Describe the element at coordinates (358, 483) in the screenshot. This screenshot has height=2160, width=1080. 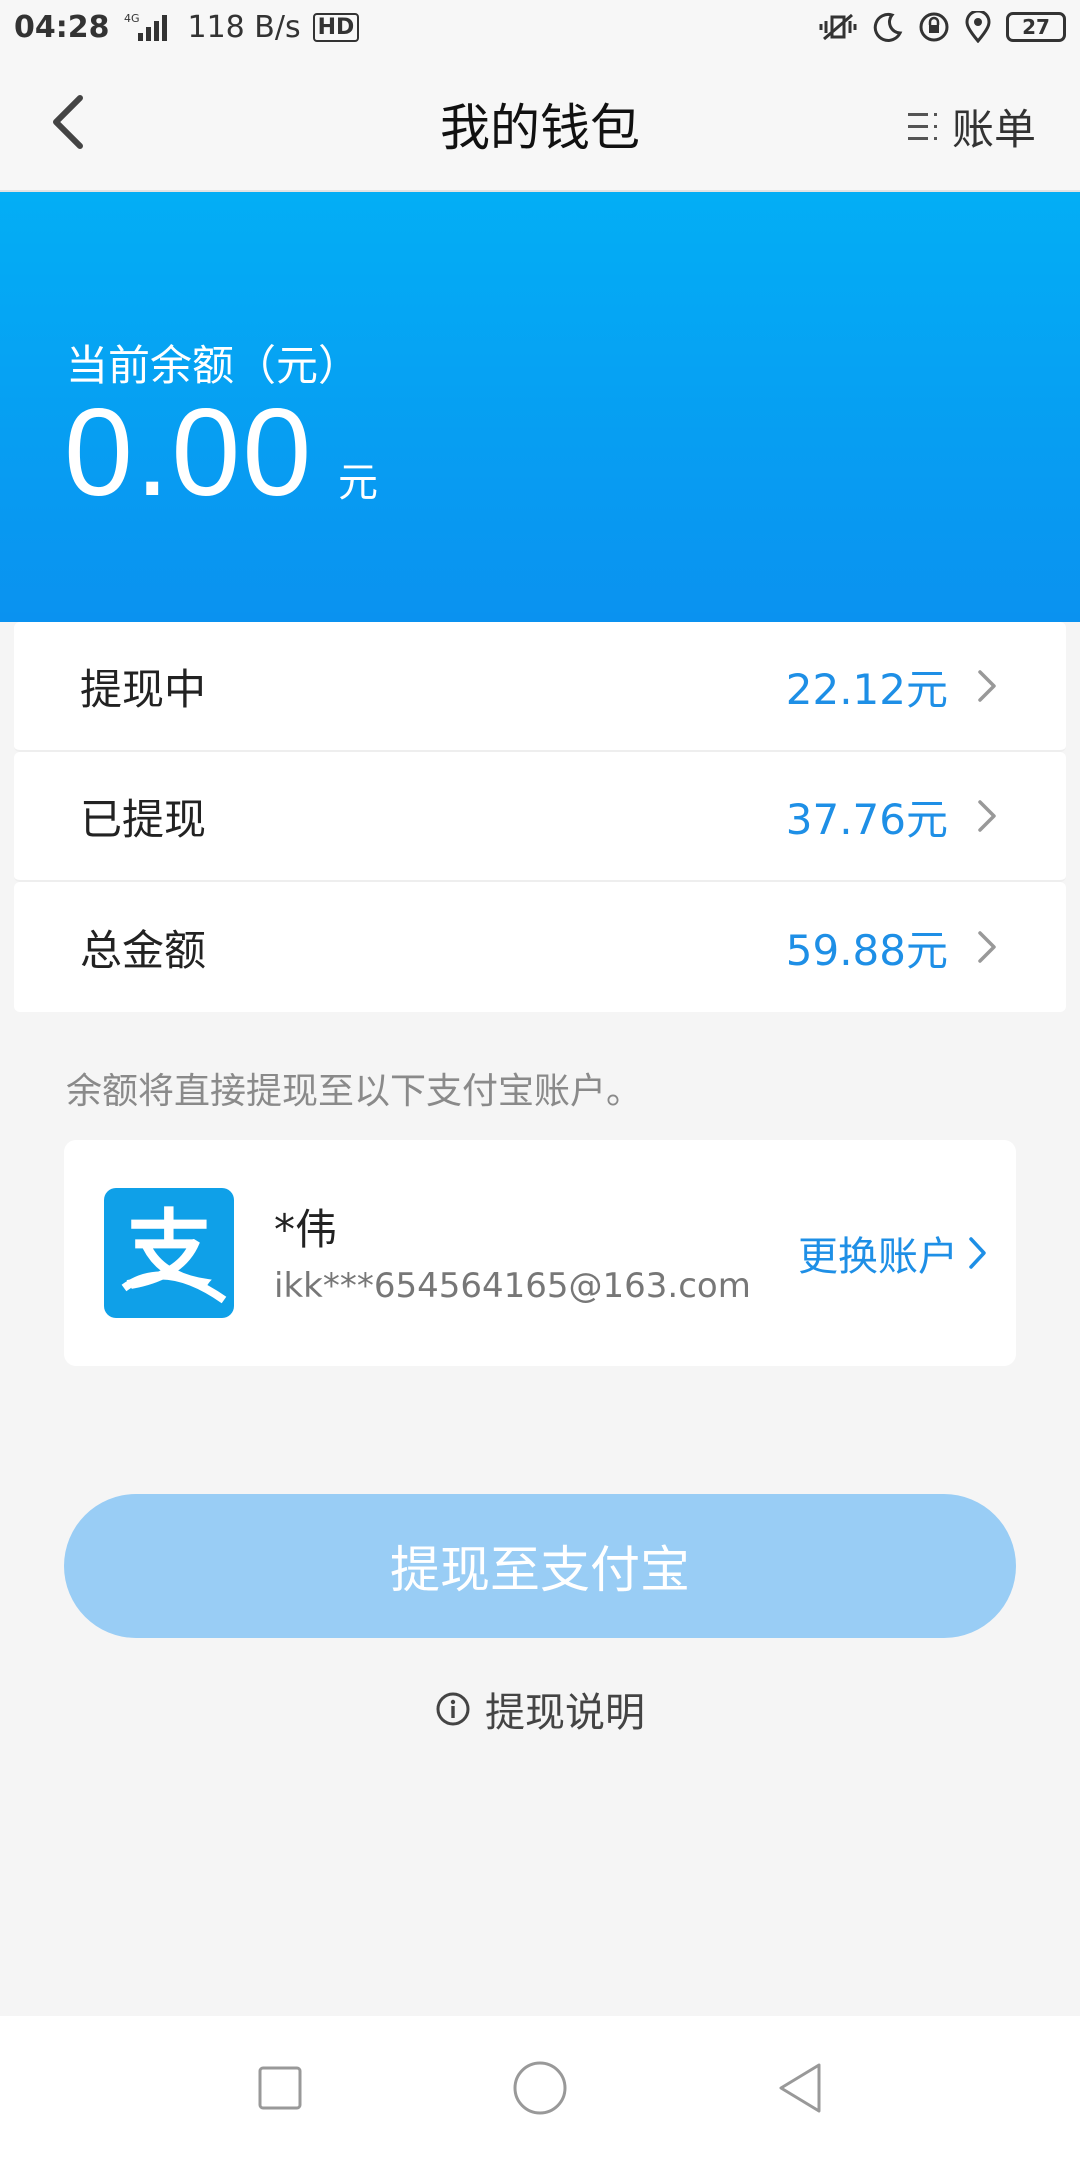
I see `balance-unit: 元` at that location.